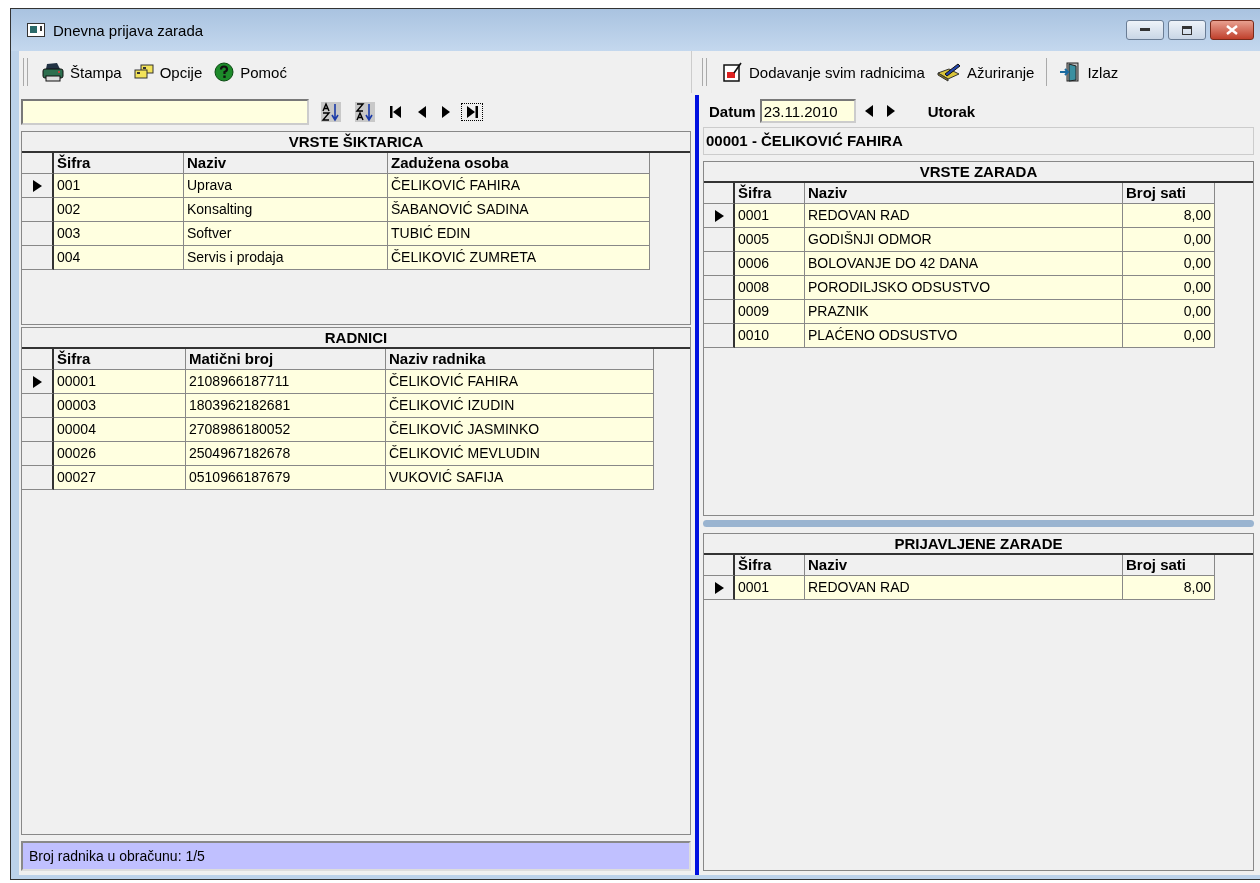  I want to click on table-cell: Servis i prodaja, so click(286, 258).